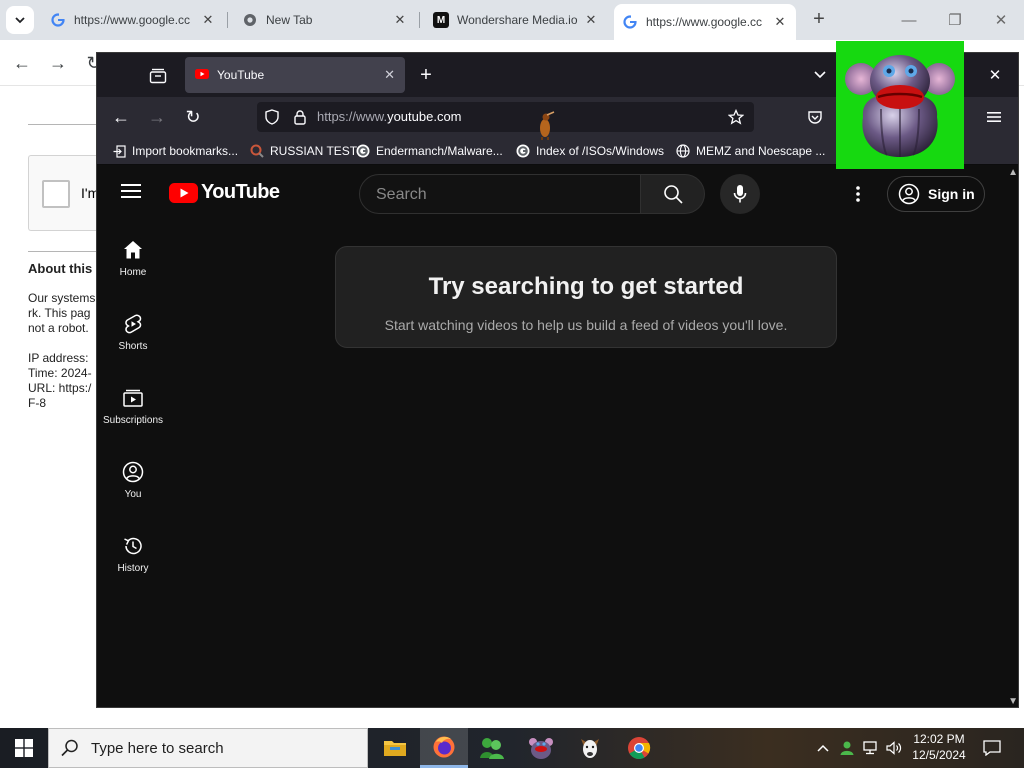 Image resolution: width=1024 pixels, height=768 pixels. What do you see at coordinates (894, 748) in the screenshot?
I see `volume-icon` at bounding box center [894, 748].